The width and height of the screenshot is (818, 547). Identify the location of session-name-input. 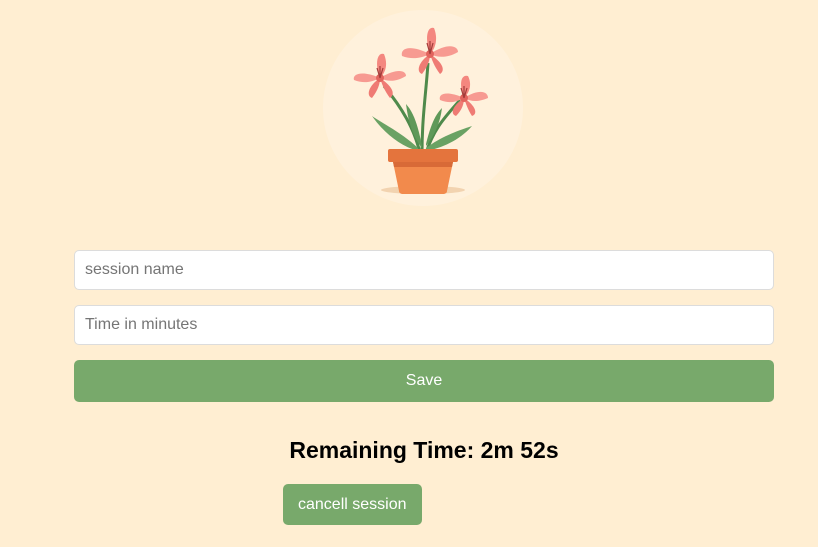
(424, 270).